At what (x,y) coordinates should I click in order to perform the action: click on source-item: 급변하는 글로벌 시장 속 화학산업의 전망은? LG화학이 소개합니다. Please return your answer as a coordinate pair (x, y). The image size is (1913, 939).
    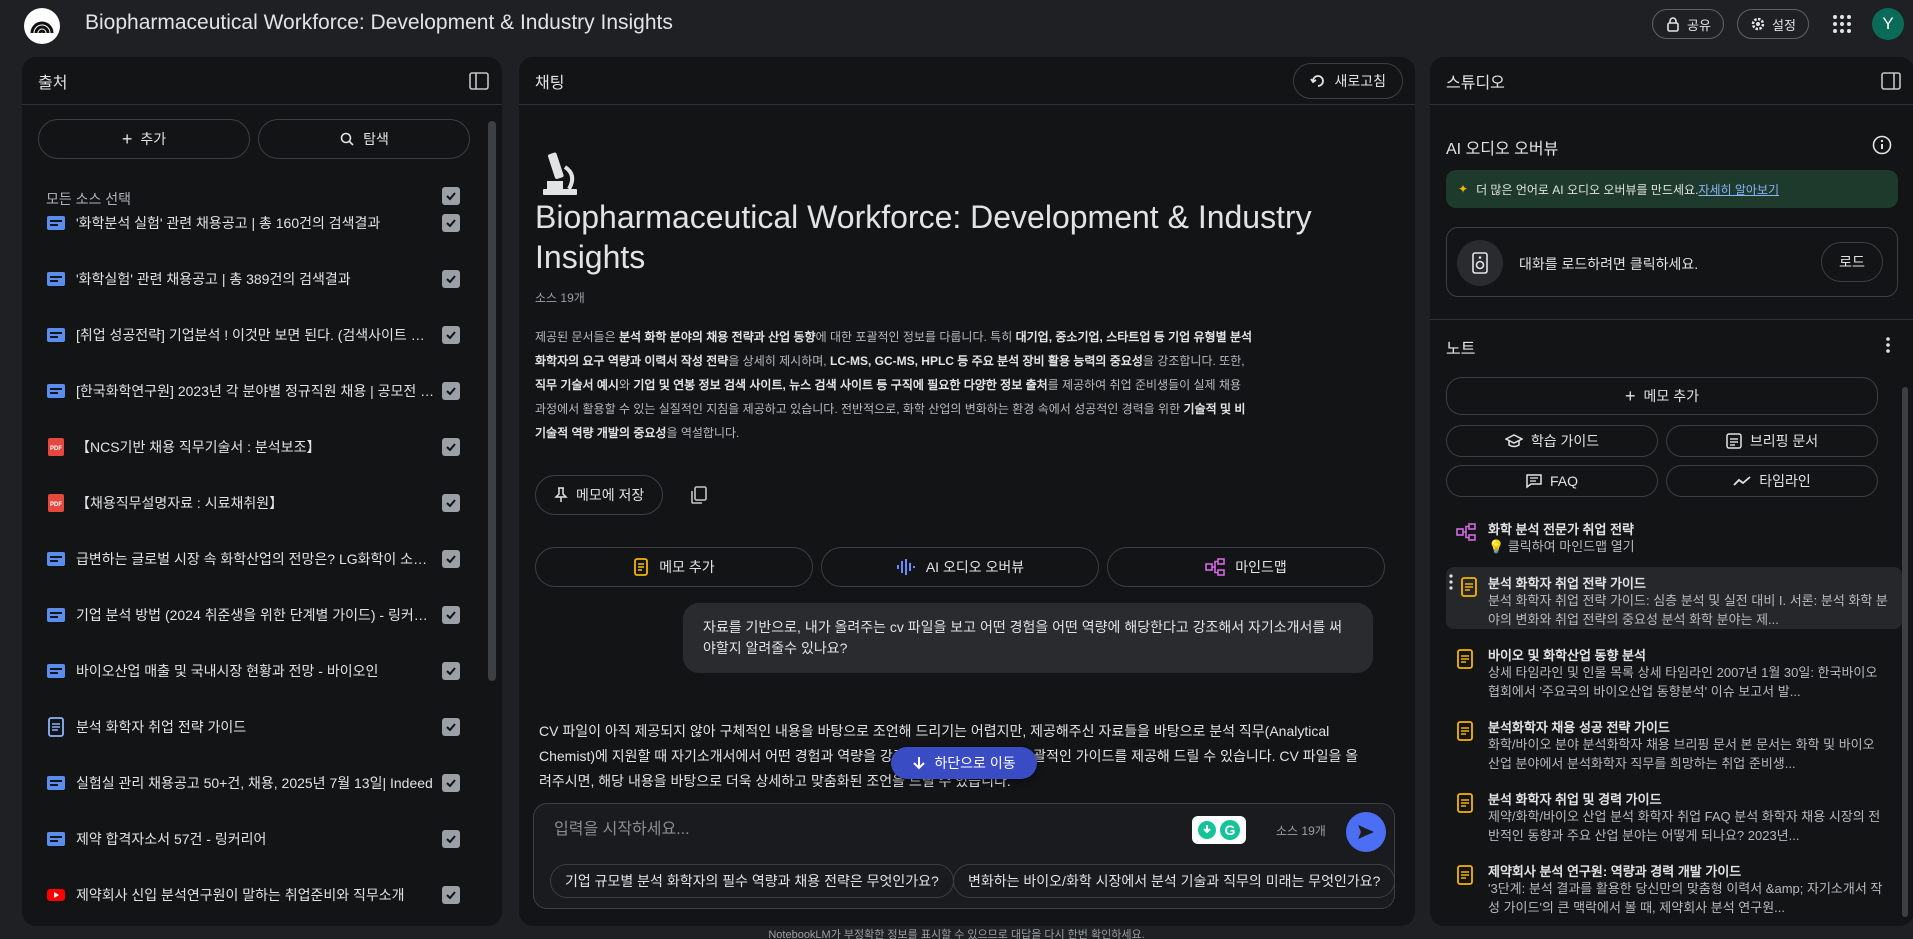
    Looking at the image, I should click on (266, 559).